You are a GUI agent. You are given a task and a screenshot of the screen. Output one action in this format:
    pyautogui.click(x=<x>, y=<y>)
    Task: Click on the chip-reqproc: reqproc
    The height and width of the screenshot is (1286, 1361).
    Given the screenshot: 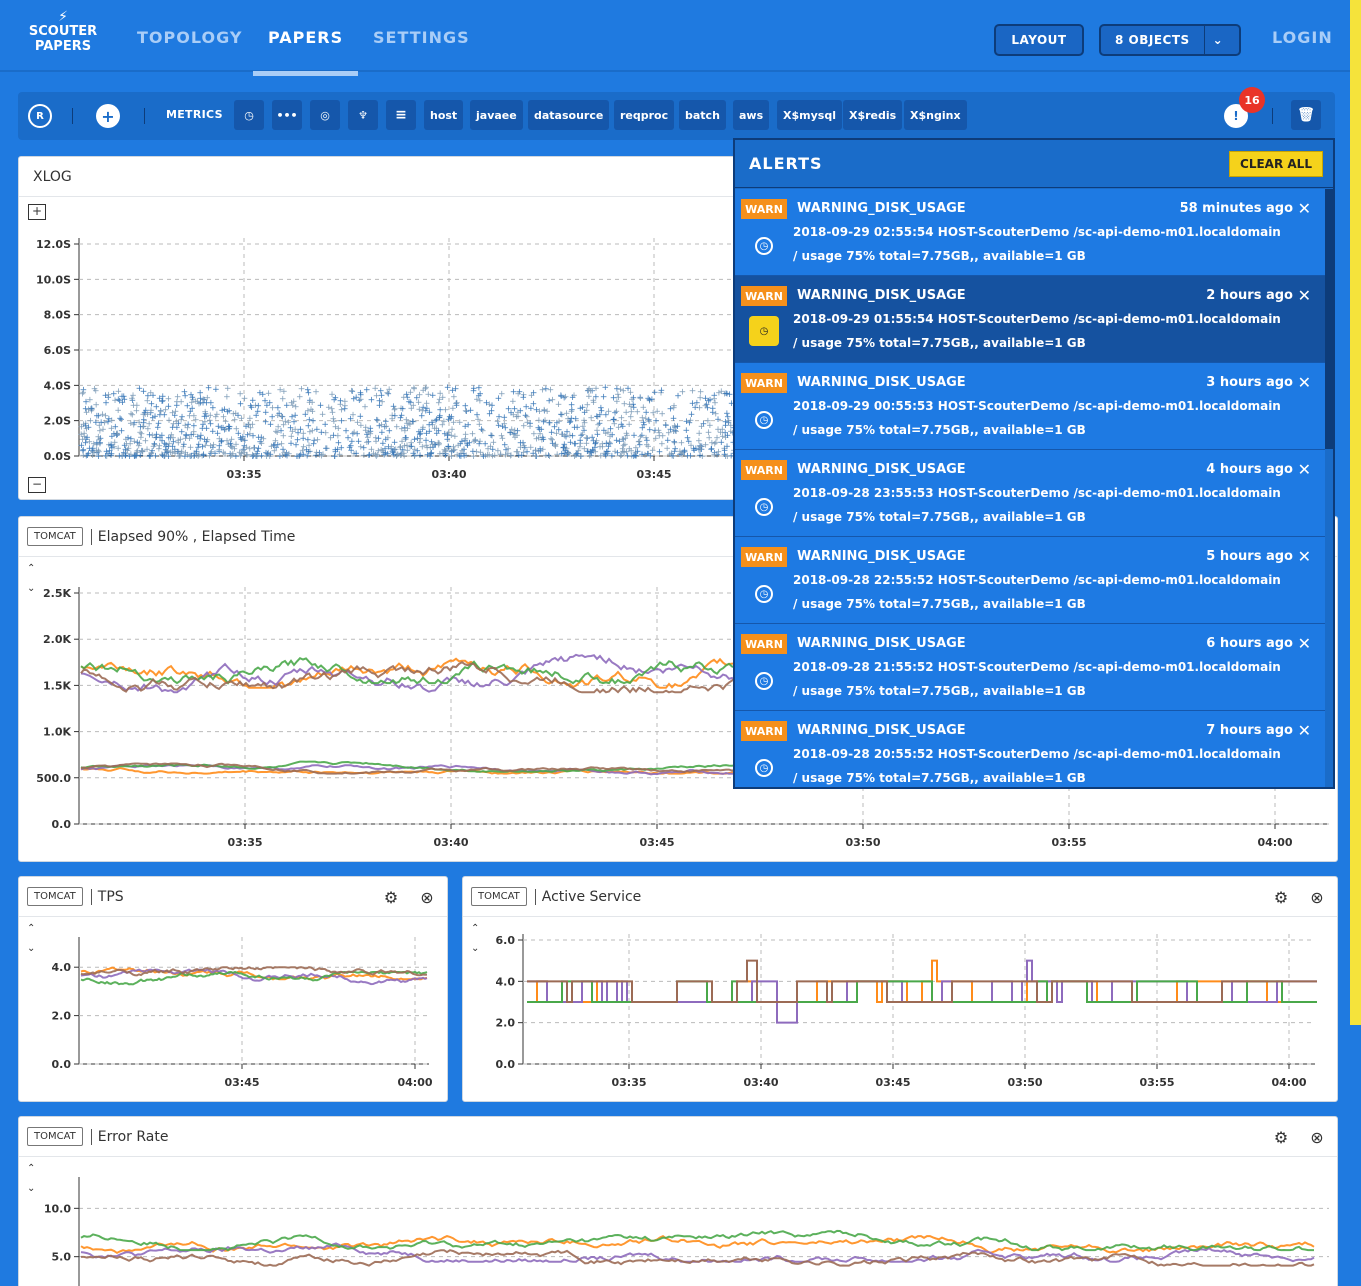 What is the action you would take?
    pyautogui.click(x=644, y=115)
    